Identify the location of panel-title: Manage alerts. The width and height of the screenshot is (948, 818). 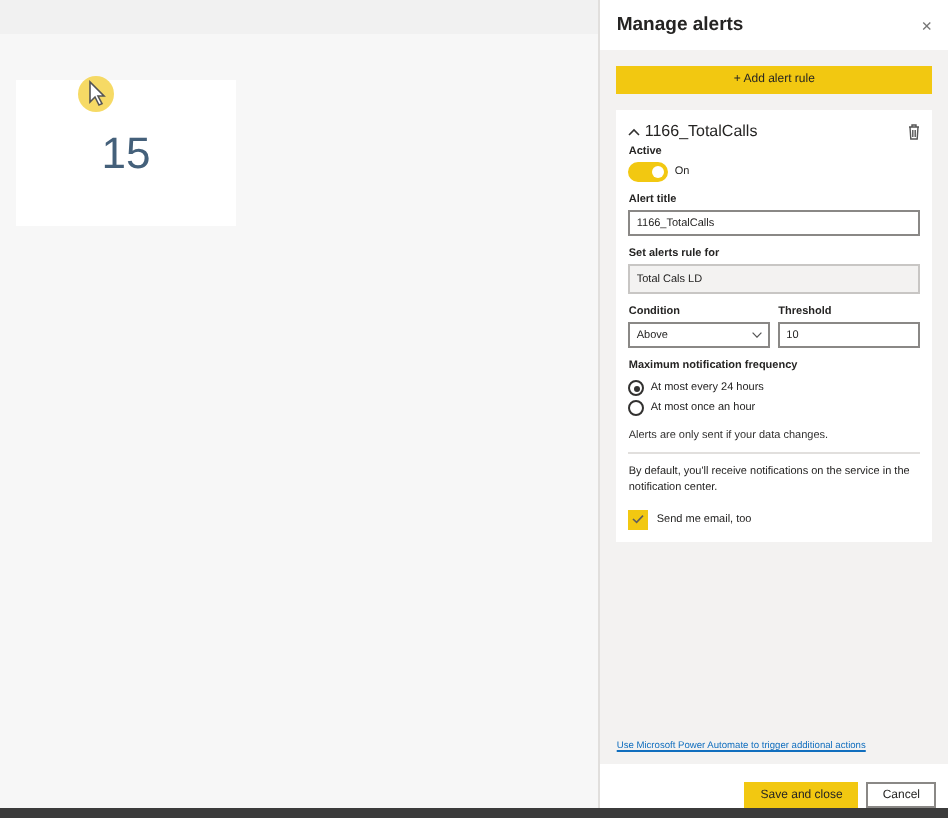
(680, 25).